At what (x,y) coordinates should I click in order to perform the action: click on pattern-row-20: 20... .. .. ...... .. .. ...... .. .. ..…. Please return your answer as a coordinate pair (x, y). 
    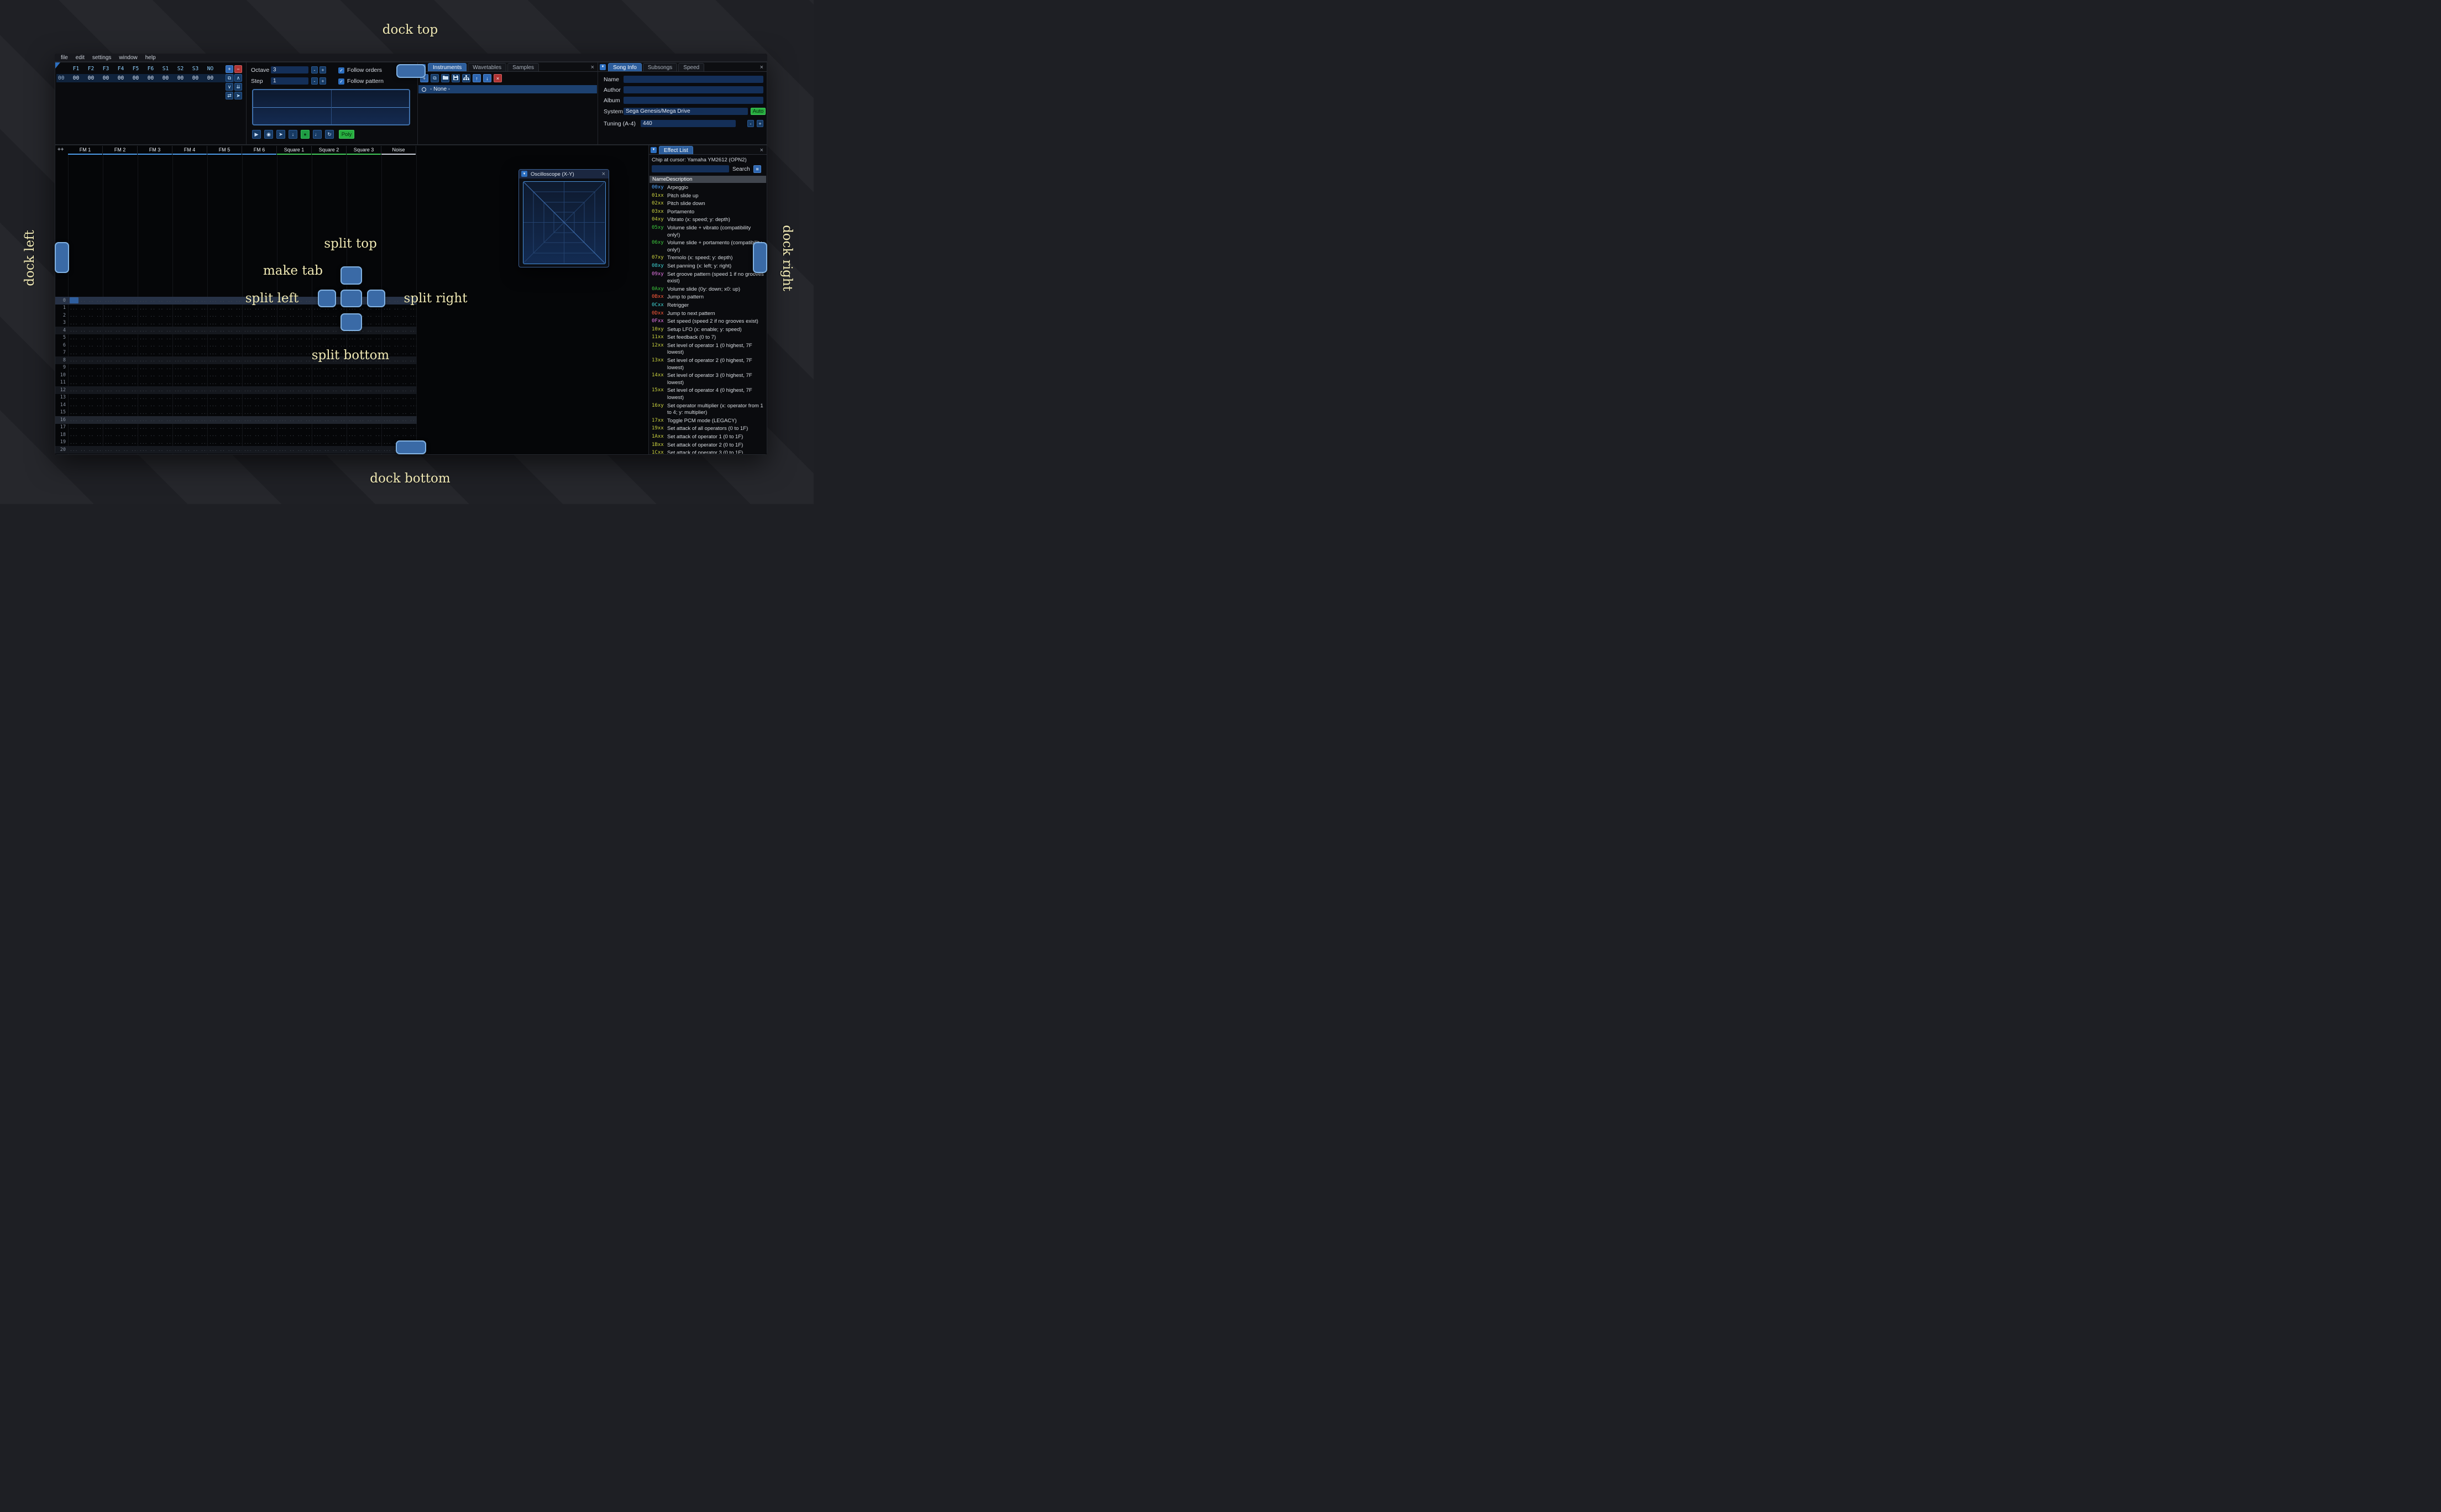
    Looking at the image, I should click on (236, 450).